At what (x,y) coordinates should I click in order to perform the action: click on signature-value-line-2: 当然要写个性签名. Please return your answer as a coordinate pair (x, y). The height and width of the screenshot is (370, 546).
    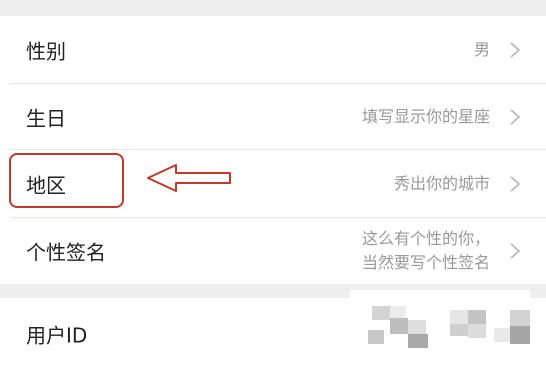
    Looking at the image, I should click on (425, 262).